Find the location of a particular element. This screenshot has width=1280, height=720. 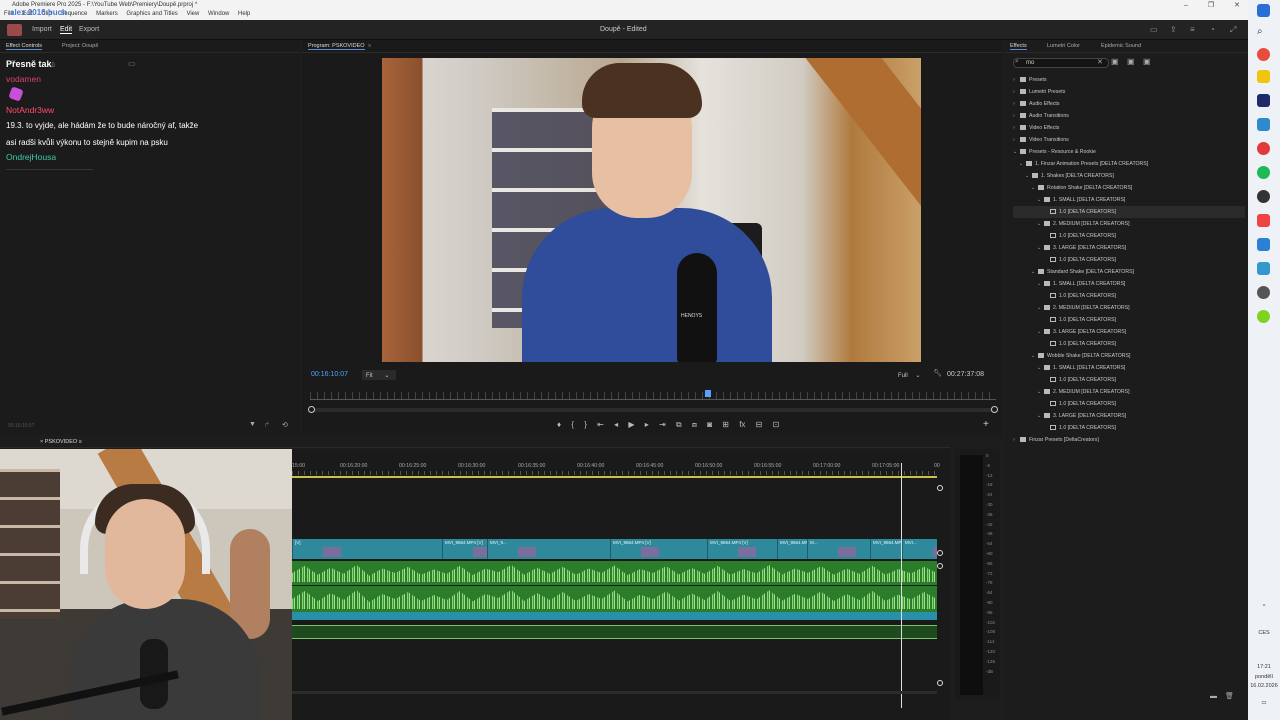

scrollbar-right-handle is located at coordinates (994, 409).